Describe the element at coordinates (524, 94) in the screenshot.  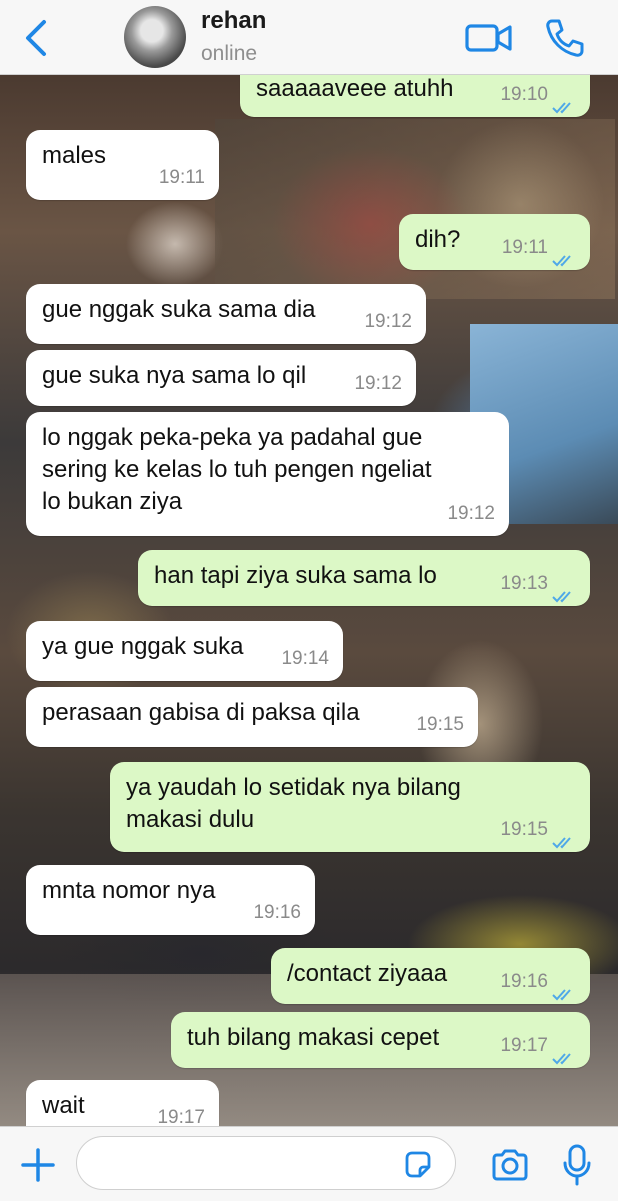
I see `message-time: 19:10` at that location.